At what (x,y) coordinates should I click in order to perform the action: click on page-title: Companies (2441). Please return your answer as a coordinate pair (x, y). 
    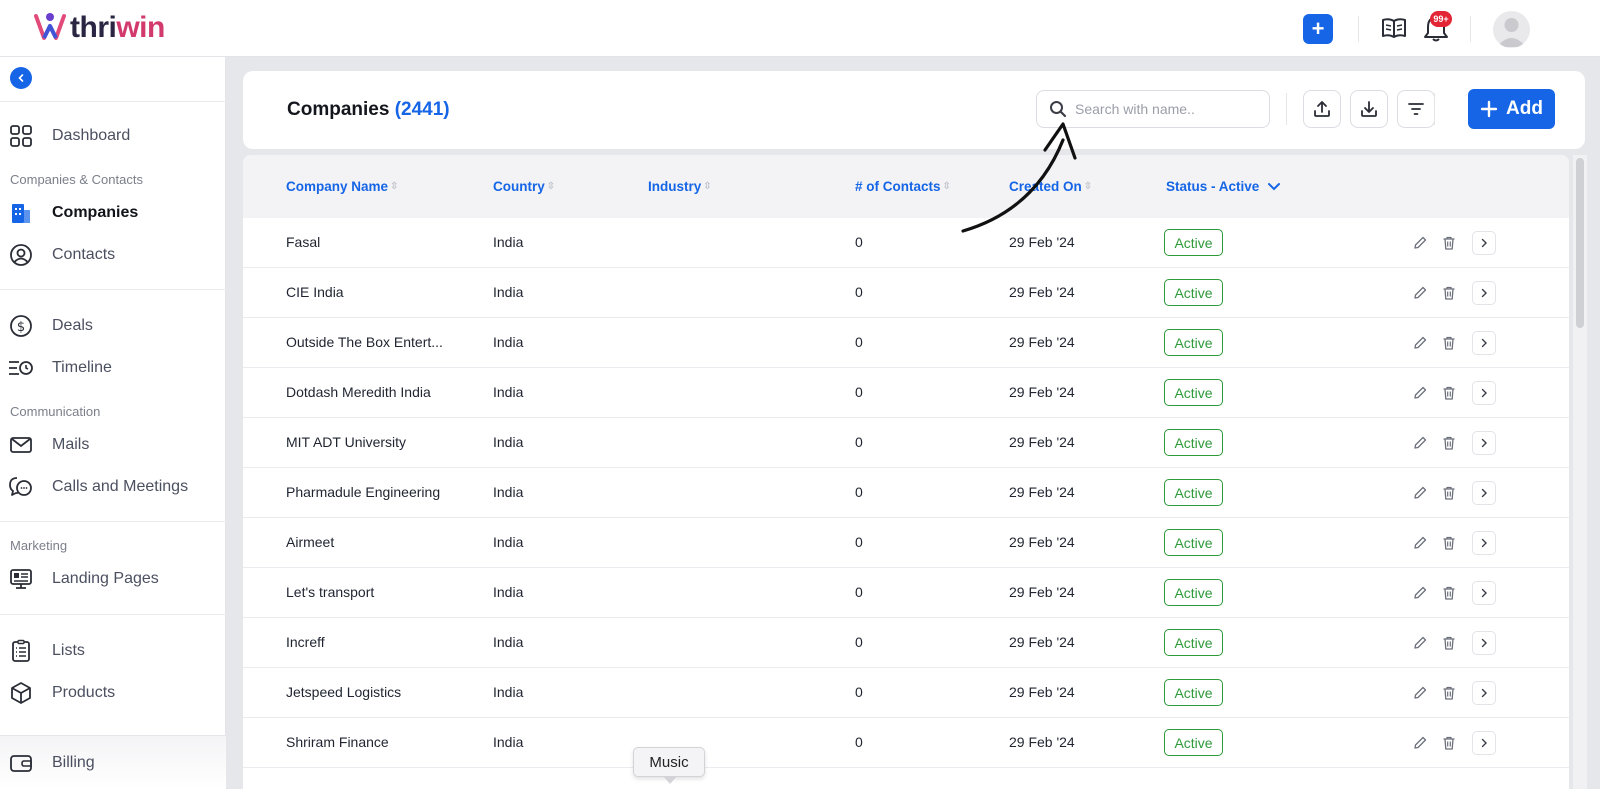
    Looking at the image, I should click on (368, 109).